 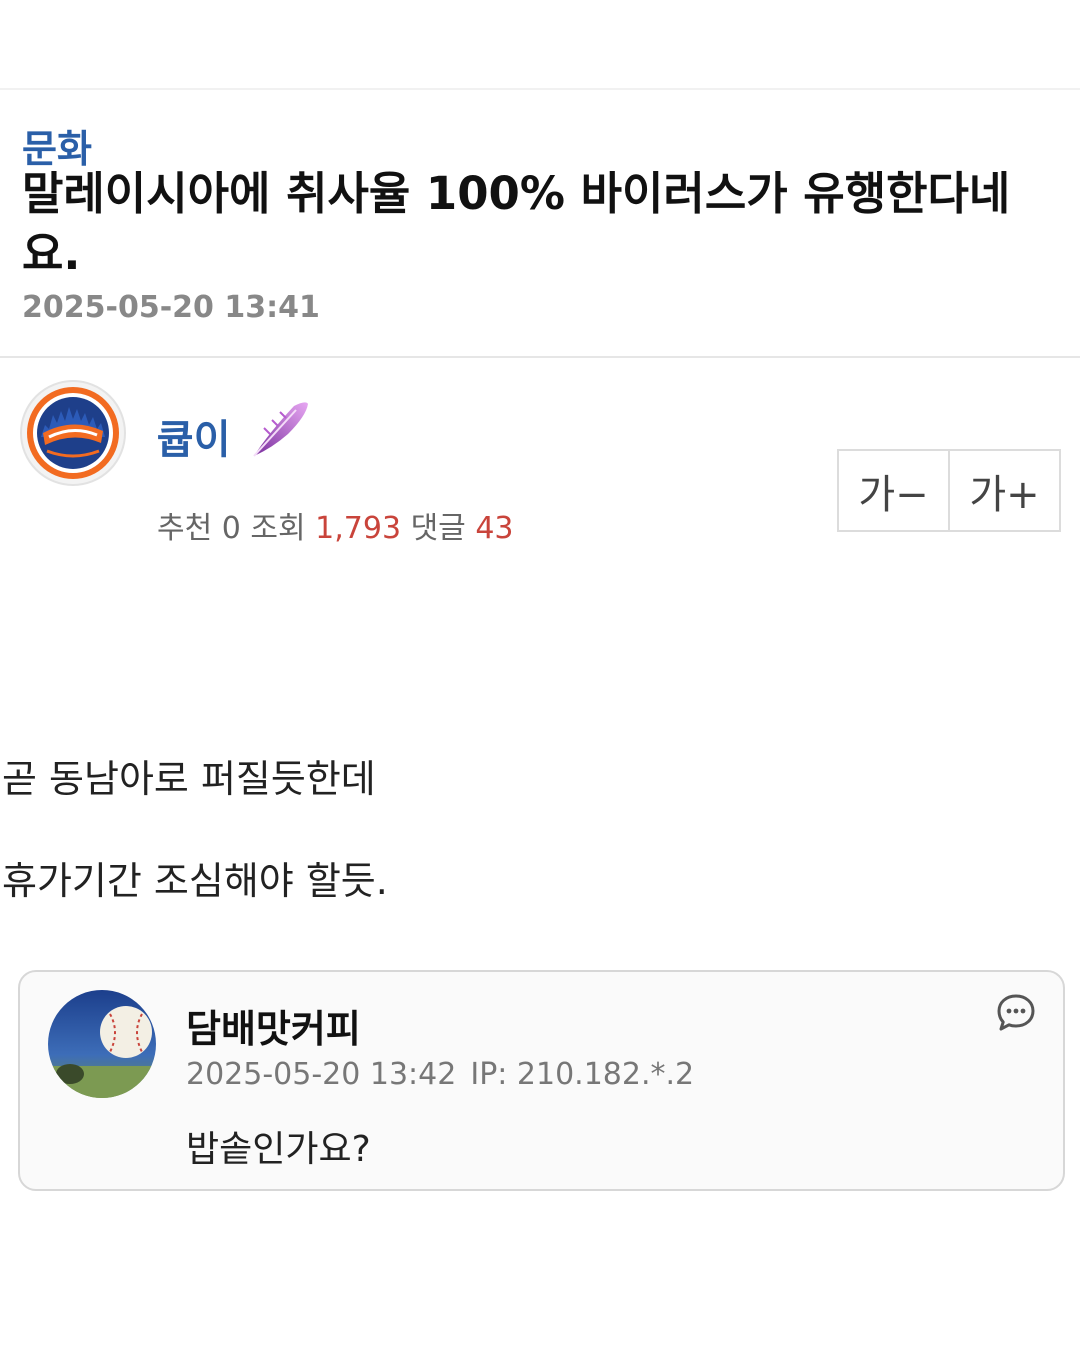 What do you see at coordinates (1003, 490) in the screenshot?
I see `font-increase-button: 가+` at bounding box center [1003, 490].